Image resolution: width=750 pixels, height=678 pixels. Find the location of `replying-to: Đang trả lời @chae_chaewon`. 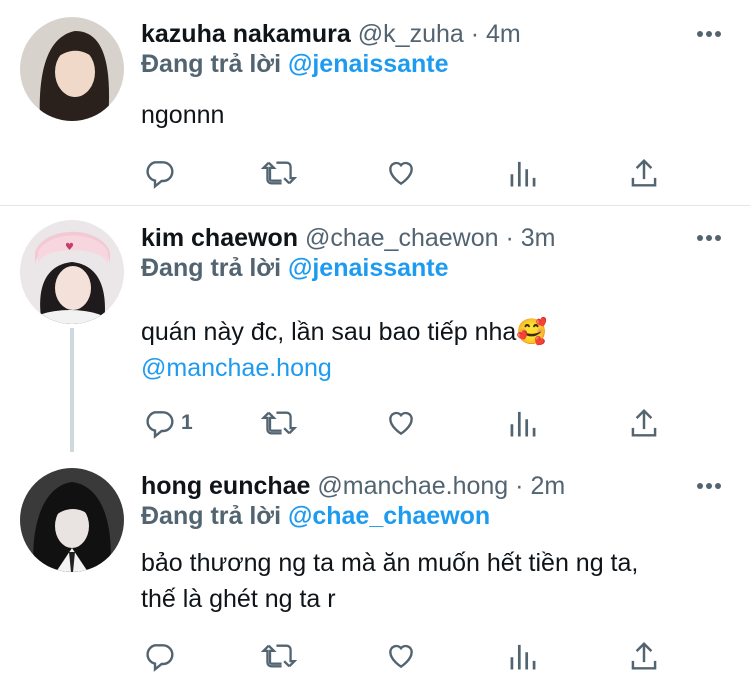

replying-to: Đang trả lời @chae_chaewon is located at coordinates (315, 516).